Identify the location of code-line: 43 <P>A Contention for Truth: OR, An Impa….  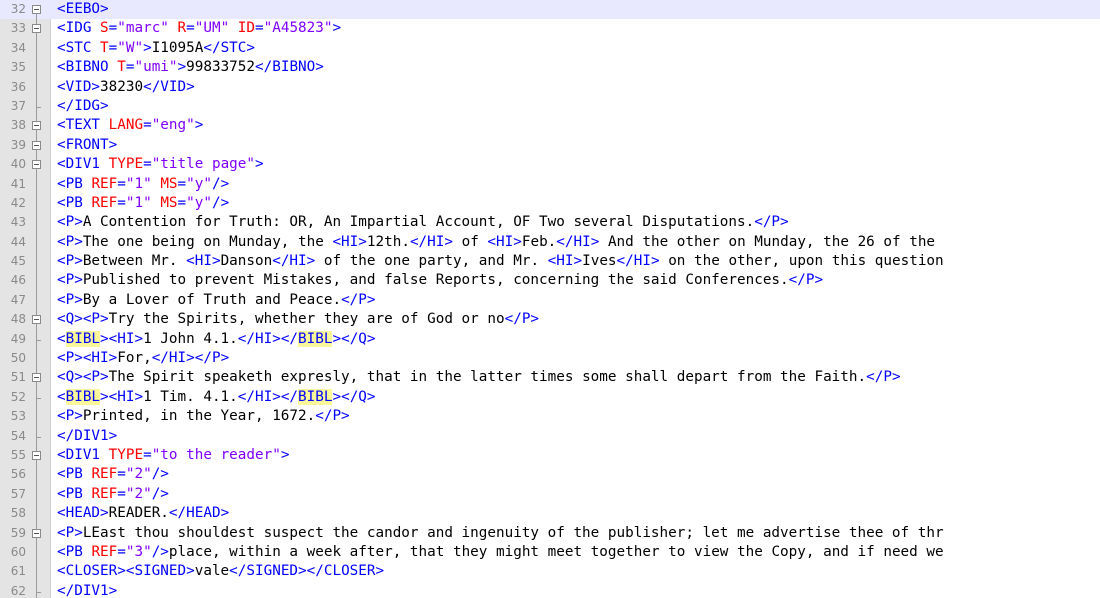
(550, 223).